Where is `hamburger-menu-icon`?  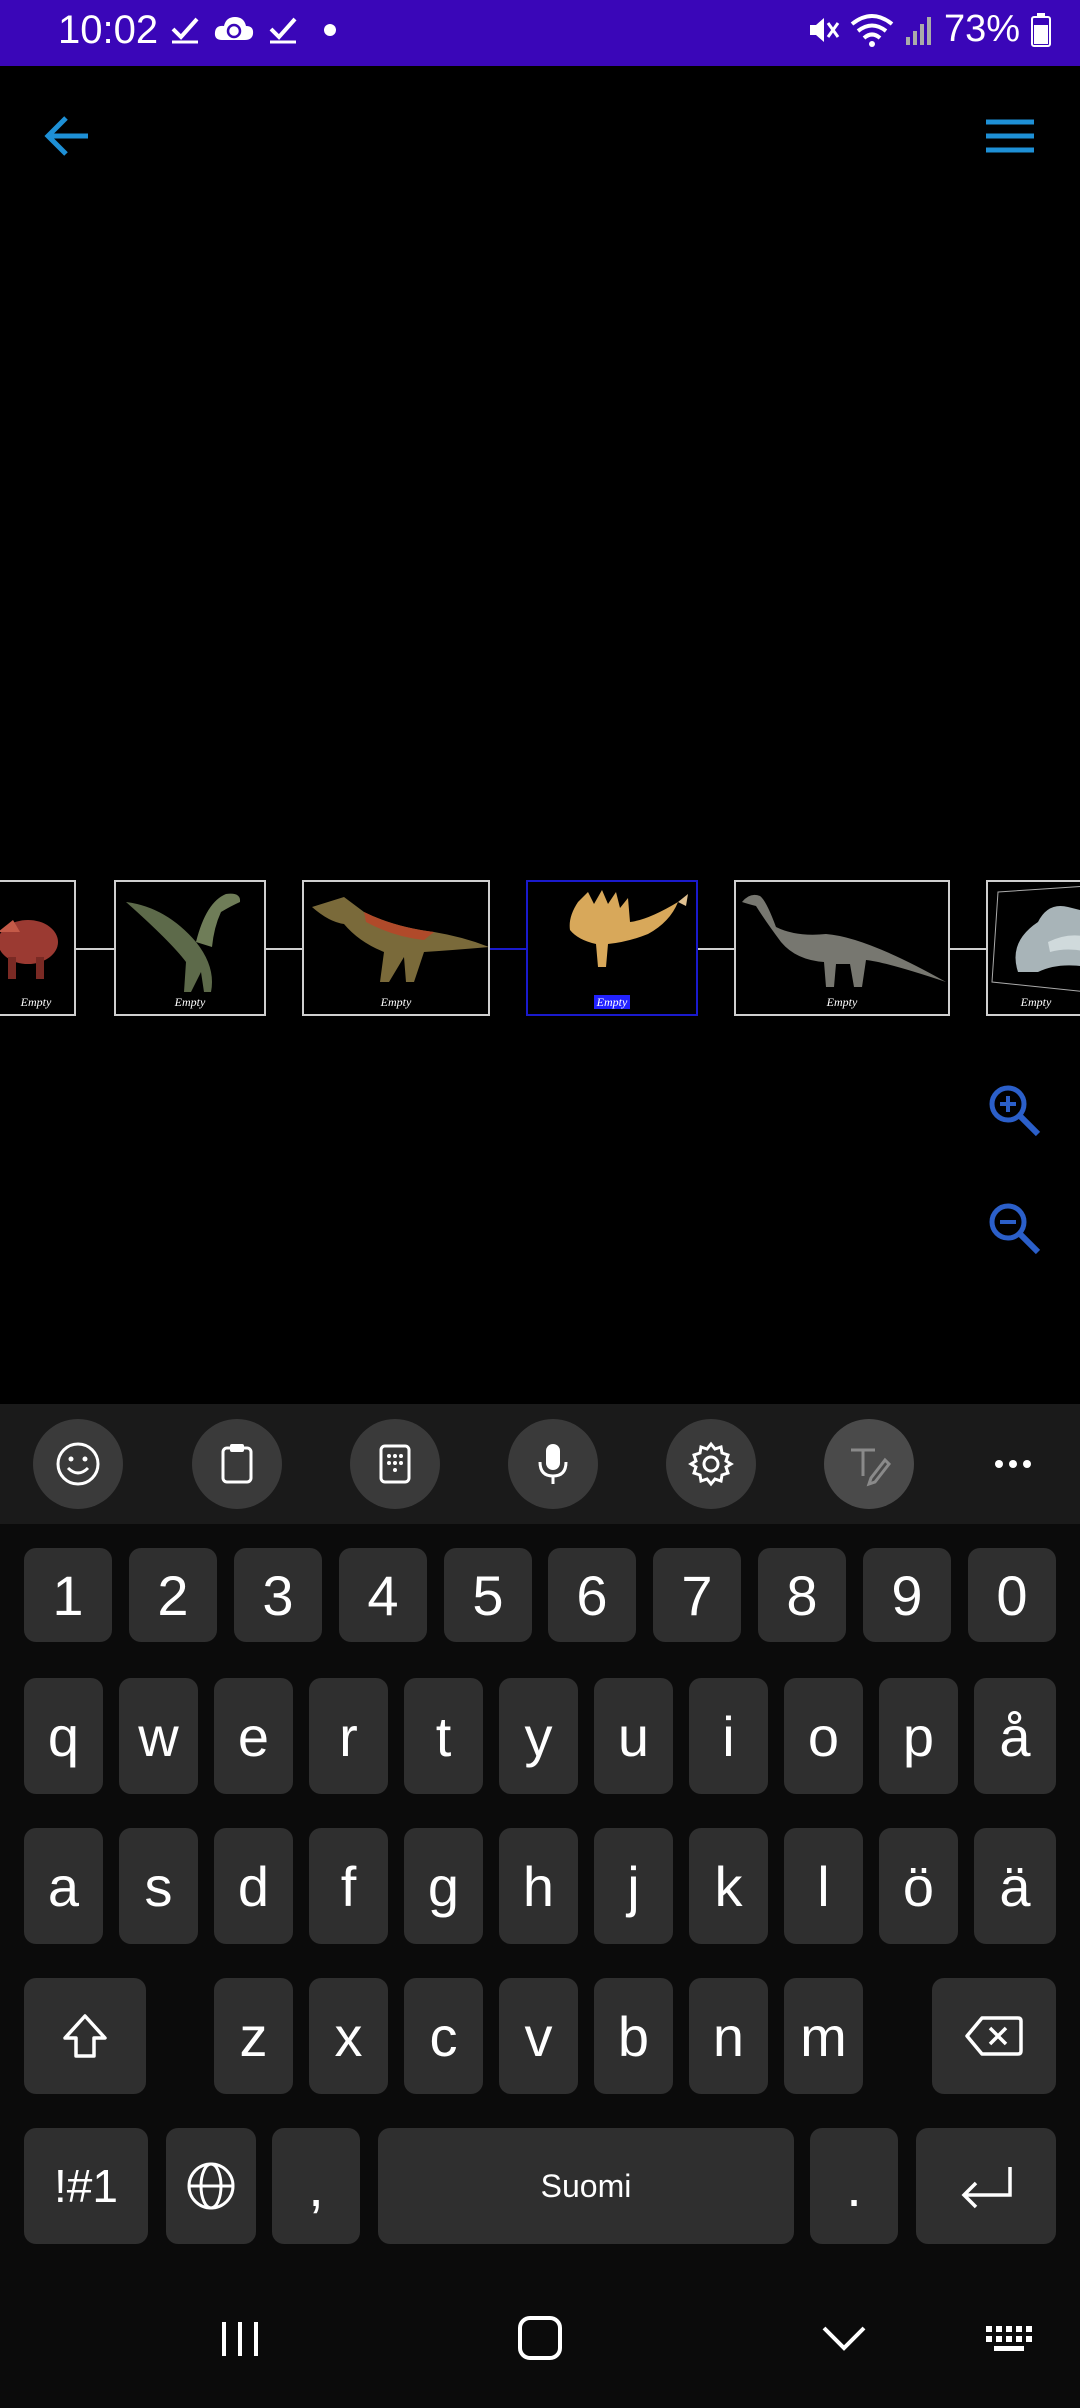 hamburger-menu-icon is located at coordinates (1010, 136).